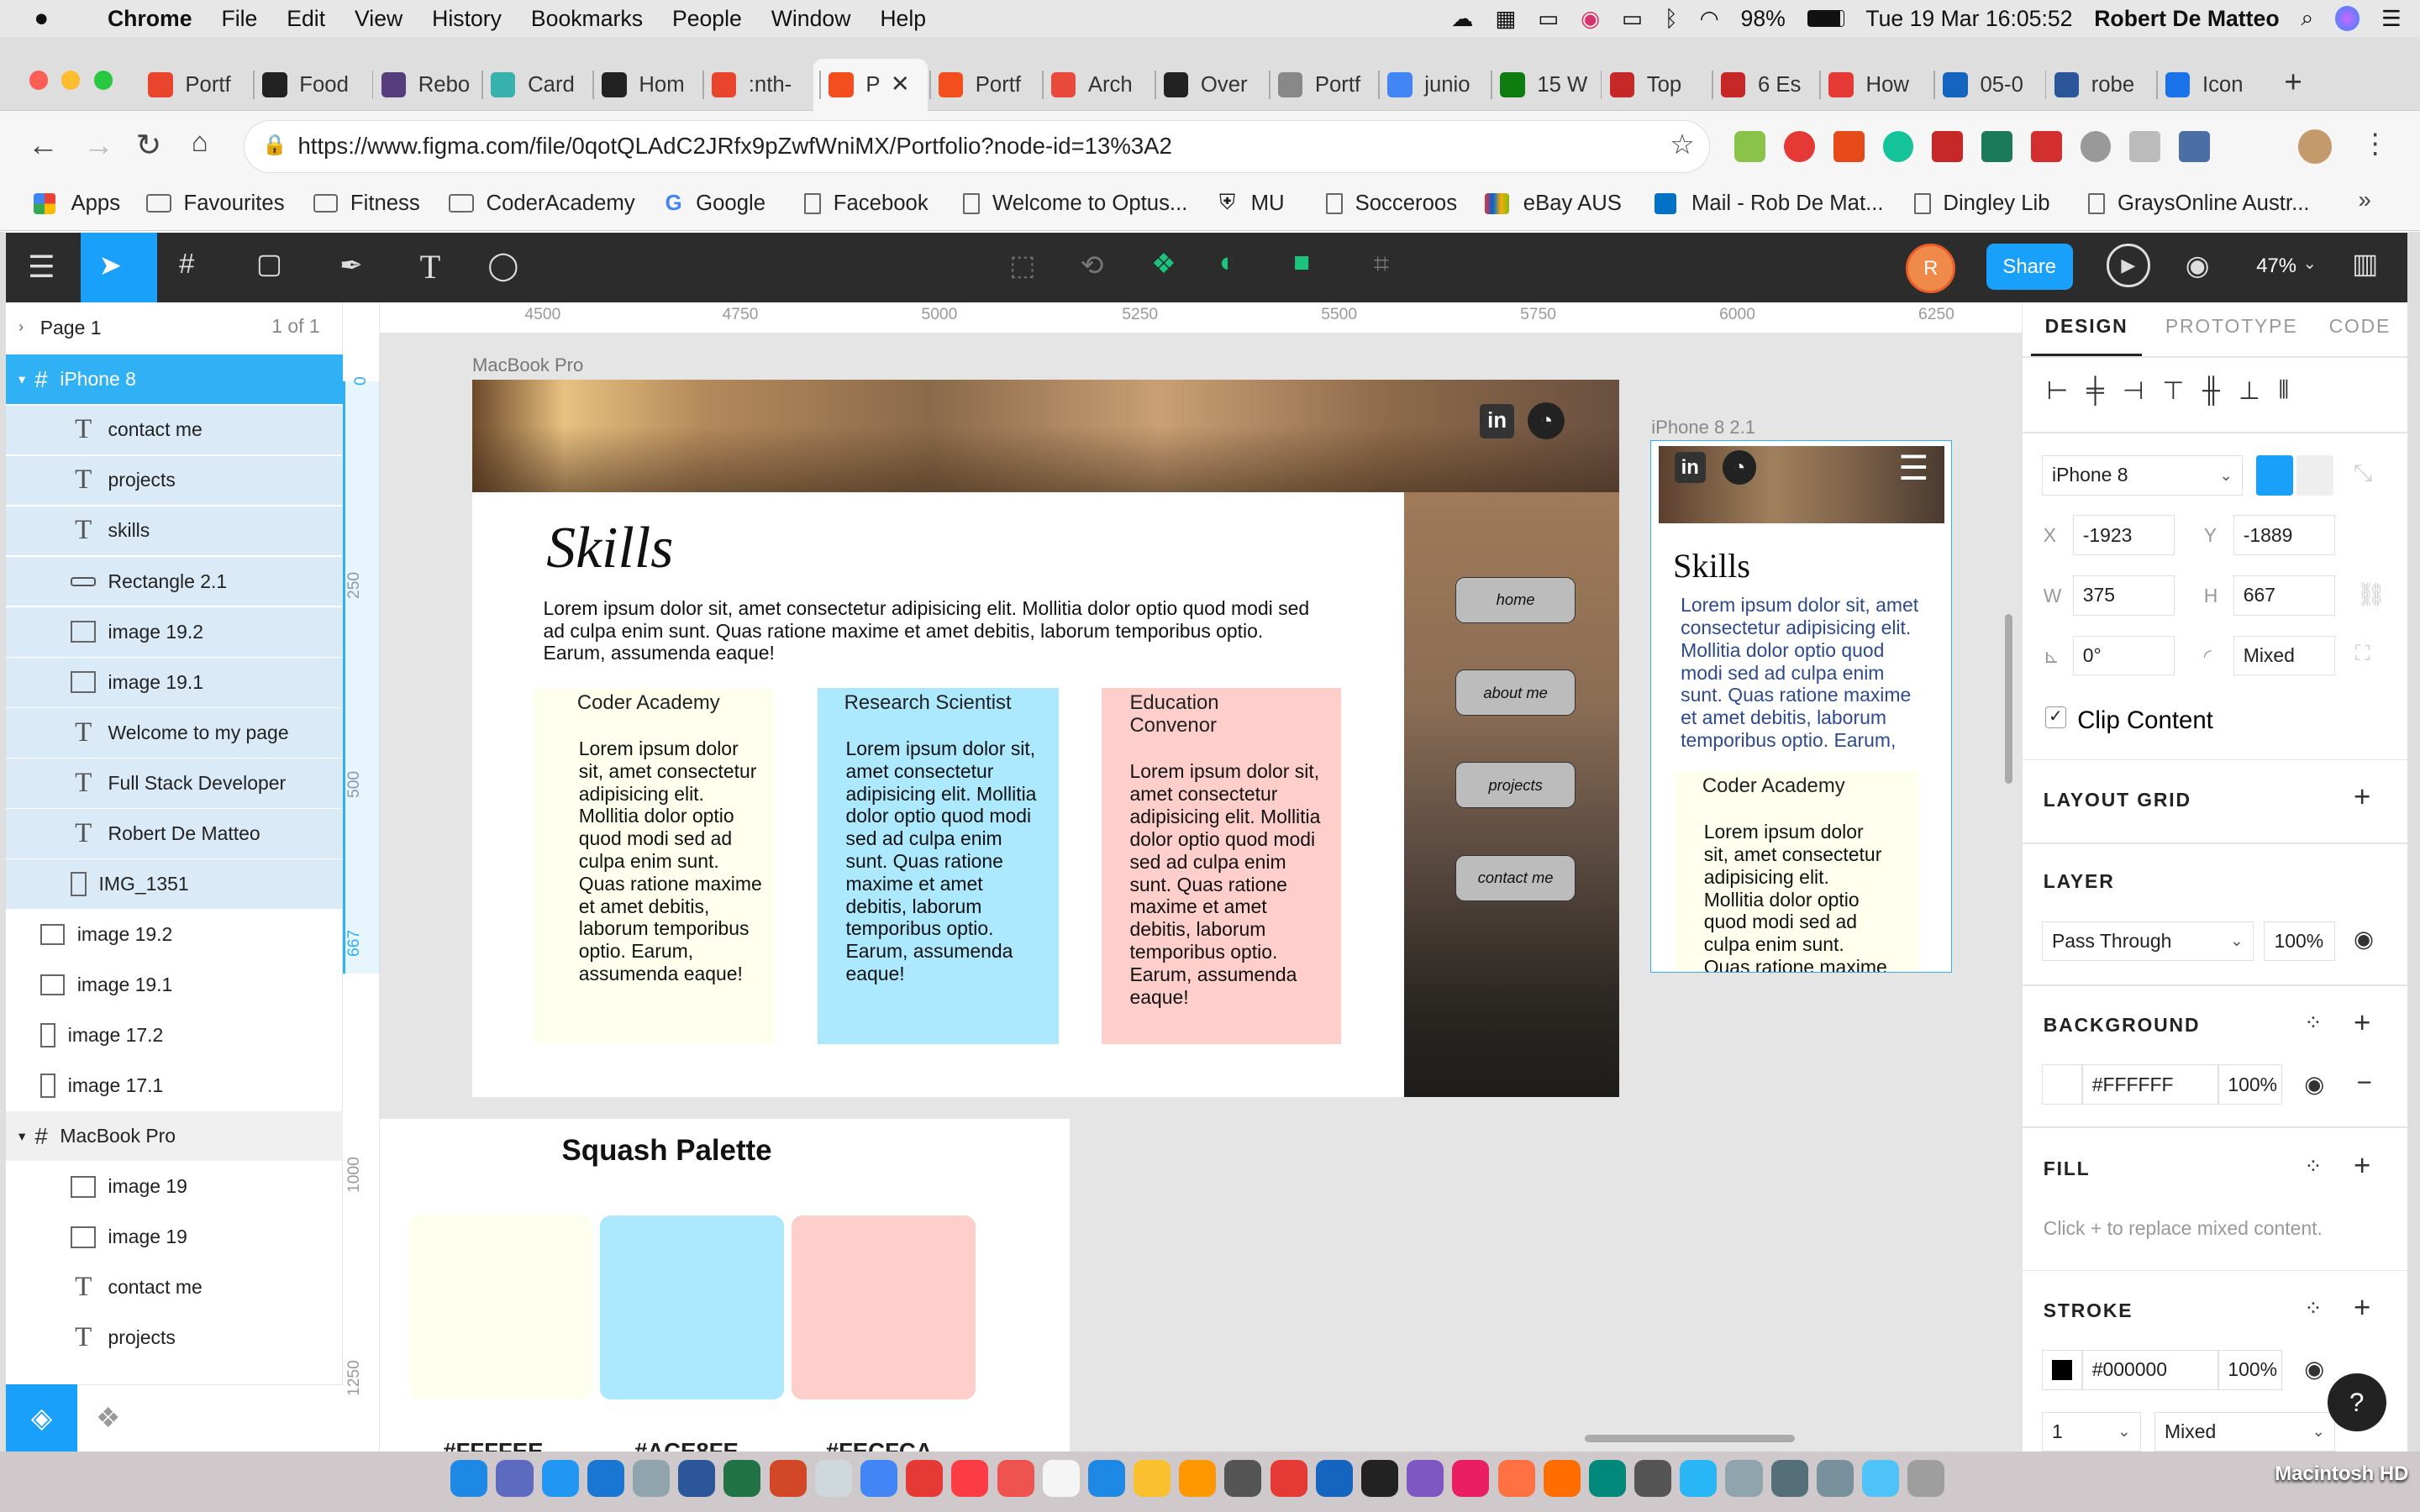 The width and height of the screenshot is (2420, 1512). I want to click on stroke-styles-icon: ⁘, so click(2313, 1308).